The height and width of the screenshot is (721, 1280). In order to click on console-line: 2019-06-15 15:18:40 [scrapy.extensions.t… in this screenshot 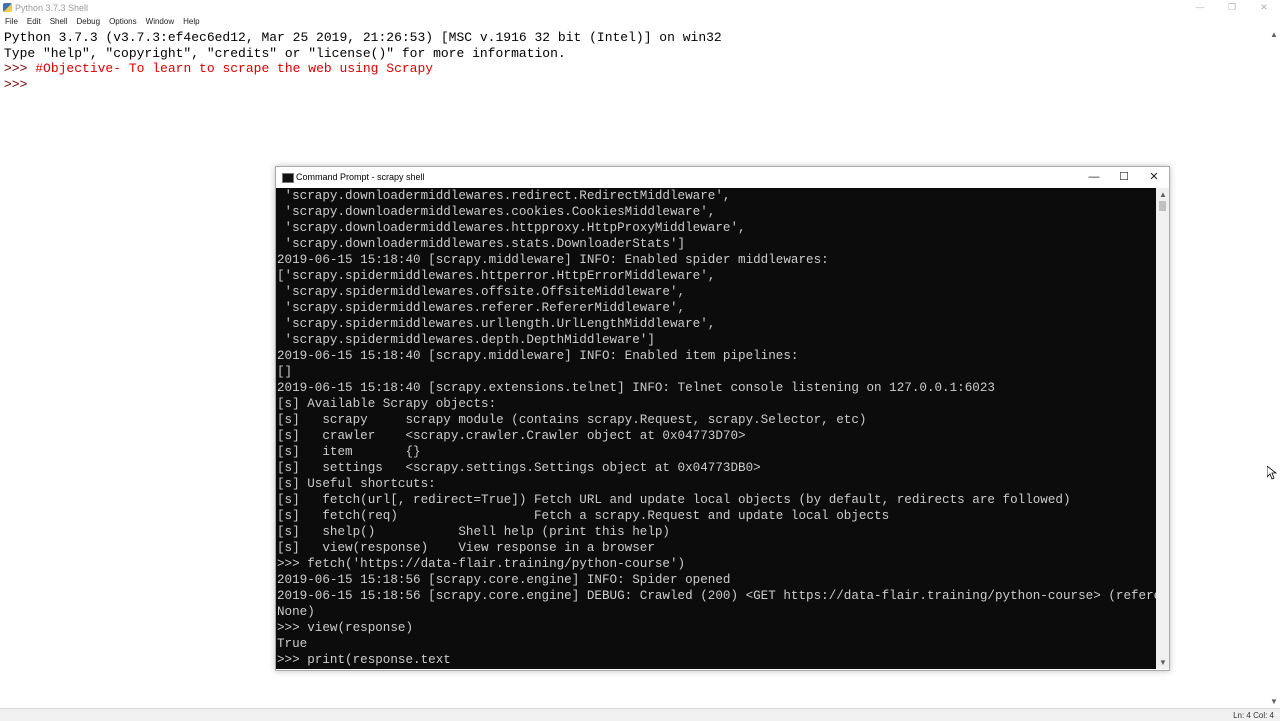, I will do `click(636, 388)`.